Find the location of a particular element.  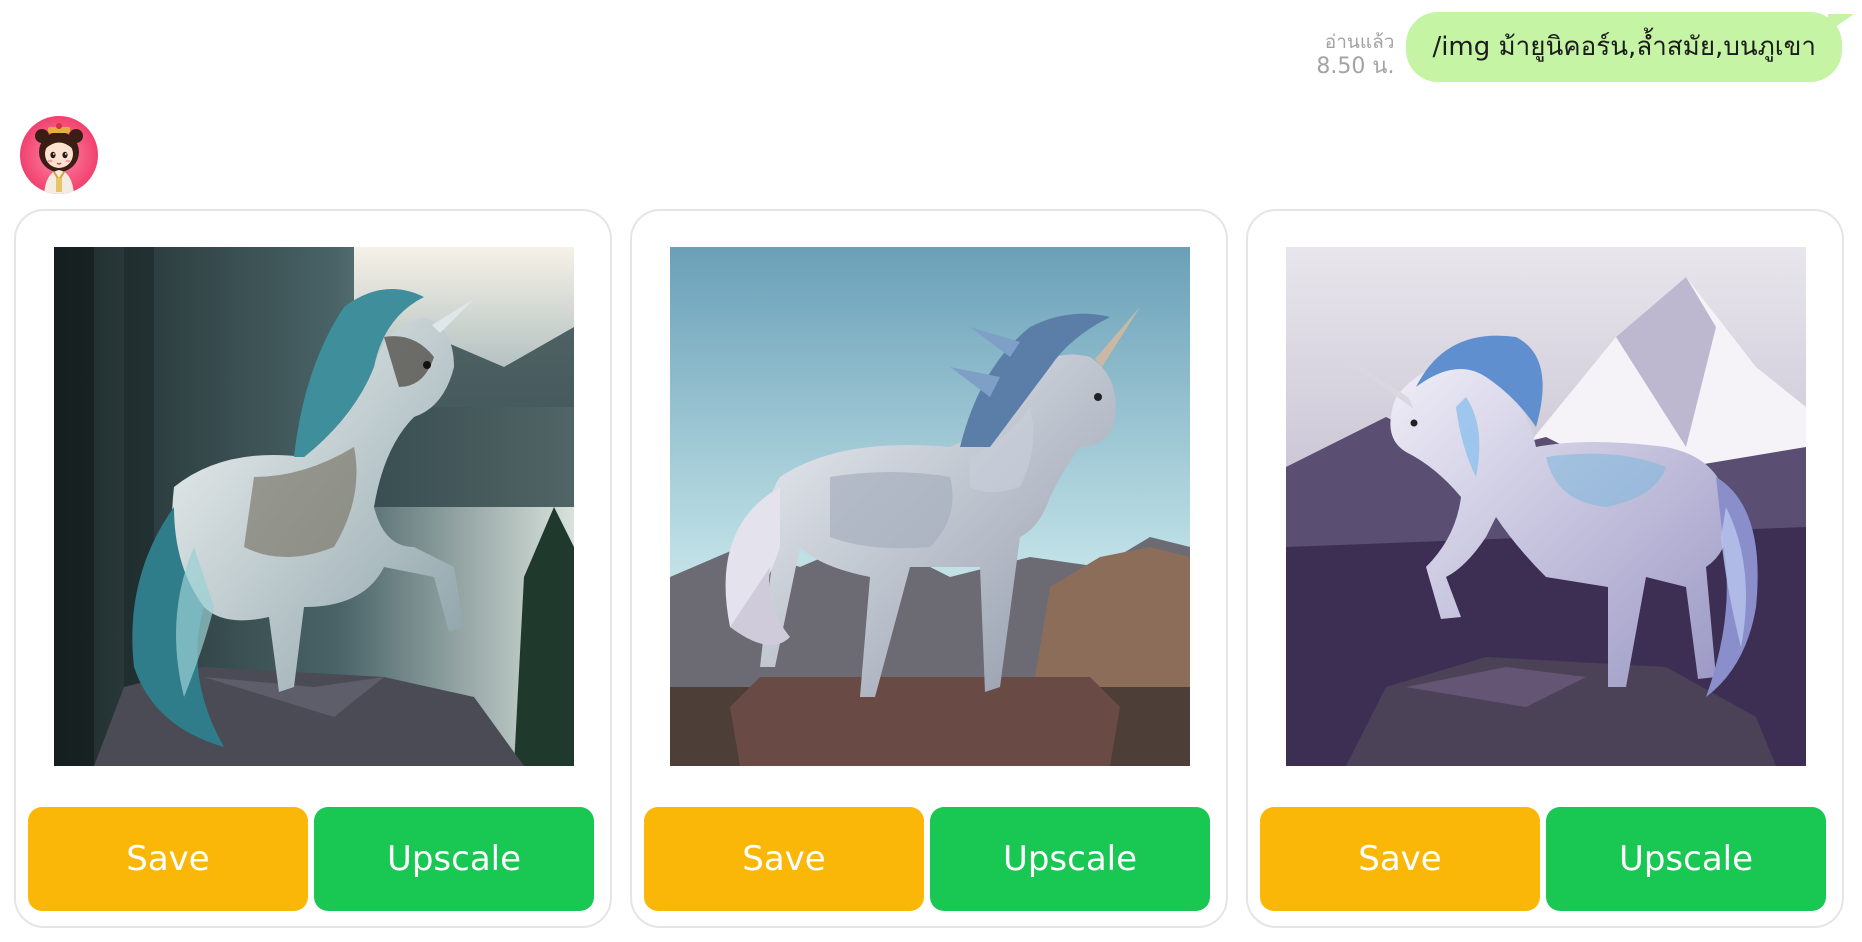

avatar-girl-icon is located at coordinates (59, 155).